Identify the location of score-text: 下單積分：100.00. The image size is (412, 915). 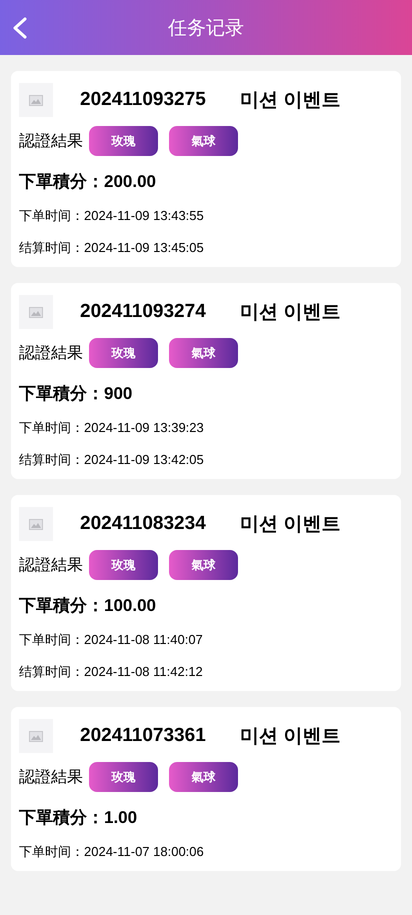
(88, 606).